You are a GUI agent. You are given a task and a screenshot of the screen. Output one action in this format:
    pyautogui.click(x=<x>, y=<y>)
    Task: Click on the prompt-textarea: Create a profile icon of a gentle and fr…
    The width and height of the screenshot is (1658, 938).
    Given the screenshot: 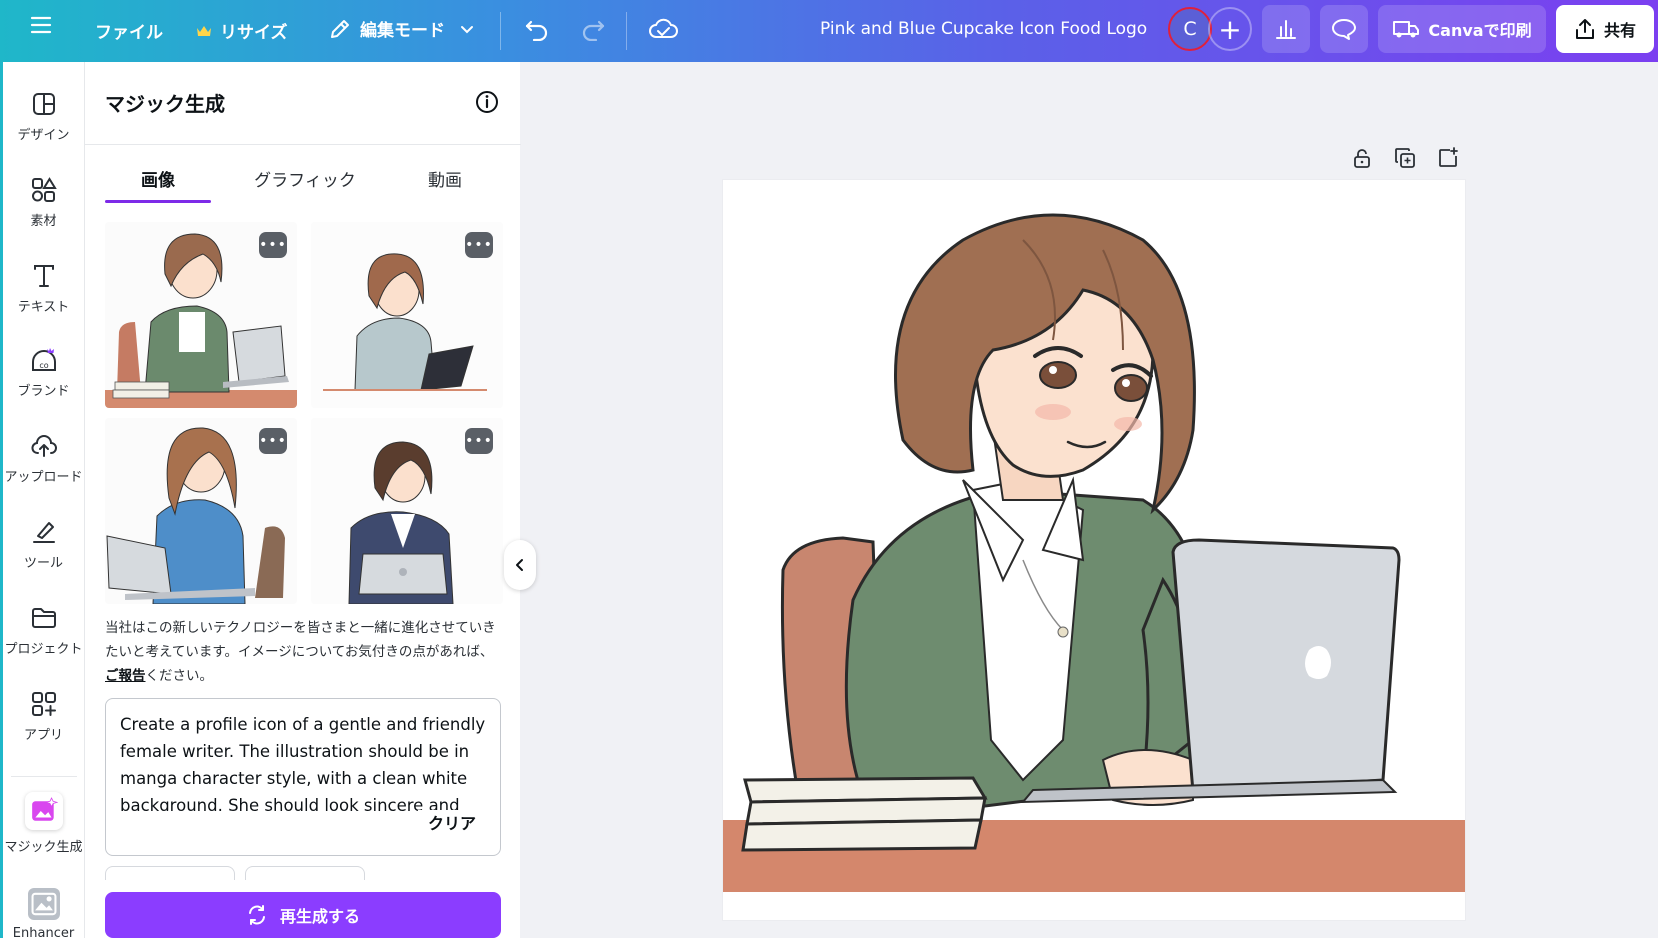 What is the action you would take?
    pyautogui.click(x=303, y=777)
    